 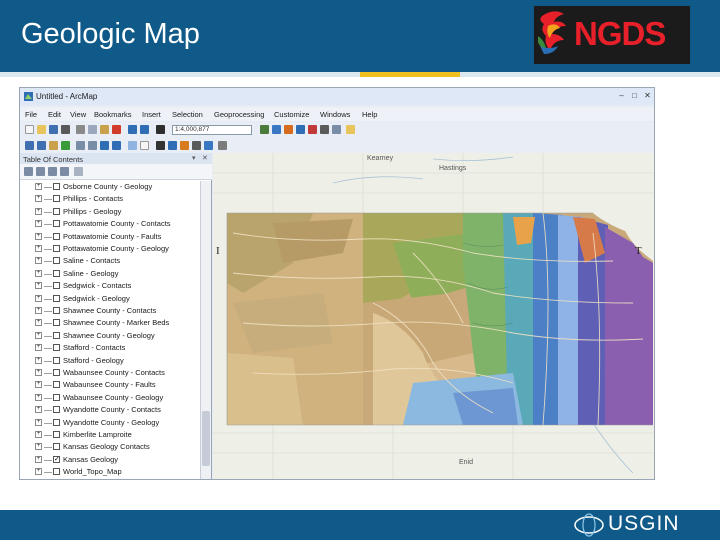 What do you see at coordinates (78, 114) in the screenshot?
I see `menu-view: View` at bounding box center [78, 114].